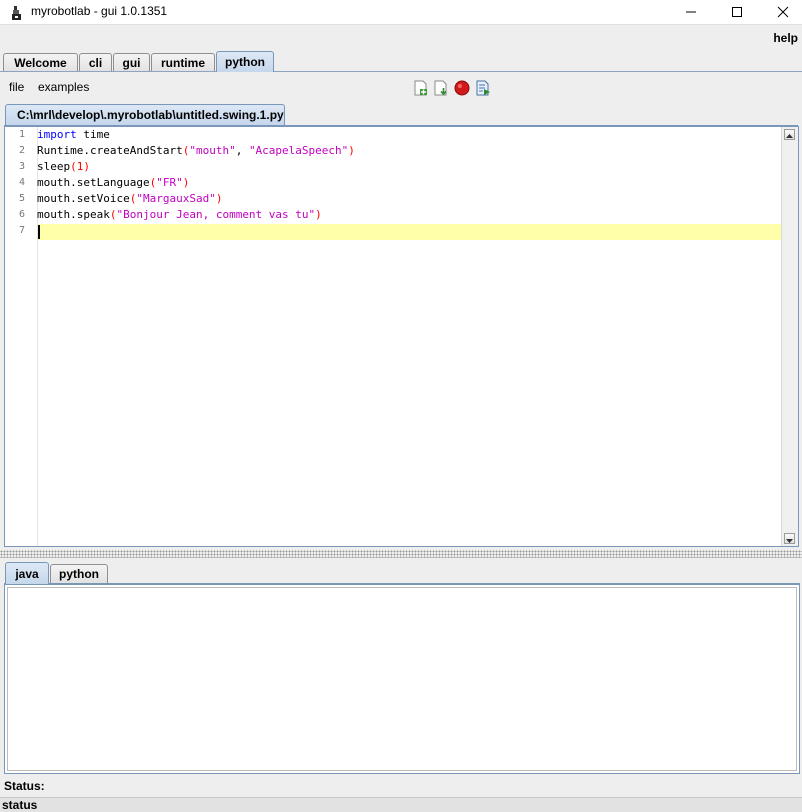 The width and height of the screenshot is (802, 812). I want to click on scroll-up-arrow, so click(789, 134).